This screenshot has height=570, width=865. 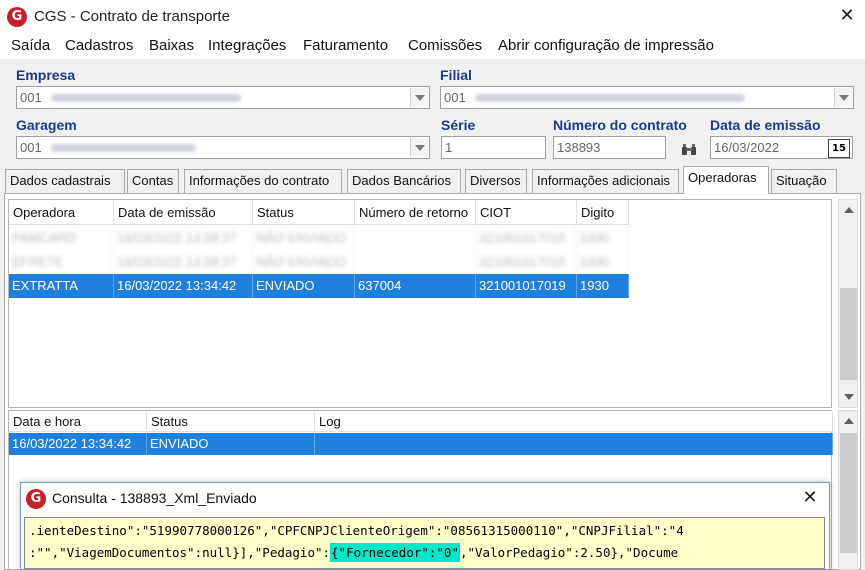 I want to click on serie-value: 1, so click(x=449, y=147).